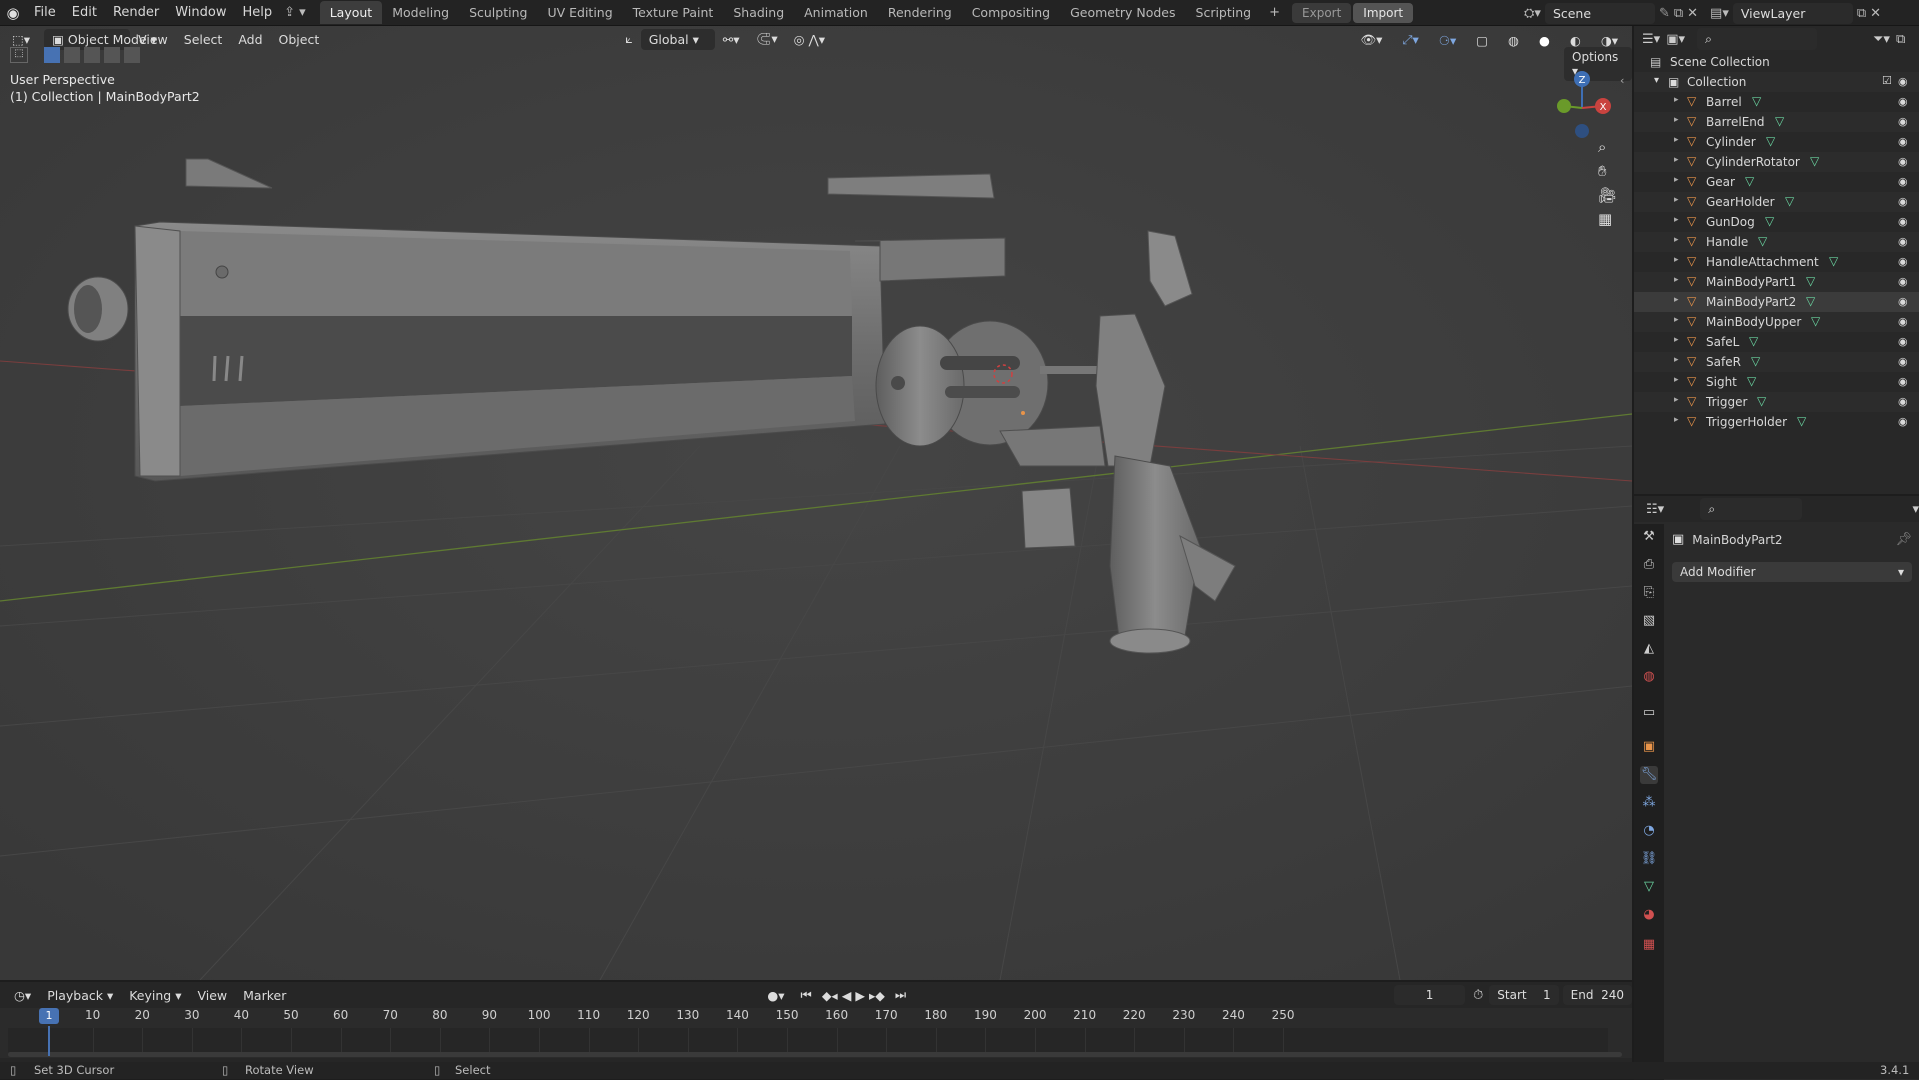 The image size is (1919, 1080). Describe the element at coordinates (836, 12) in the screenshot. I see `tab-animation: Animation` at that location.